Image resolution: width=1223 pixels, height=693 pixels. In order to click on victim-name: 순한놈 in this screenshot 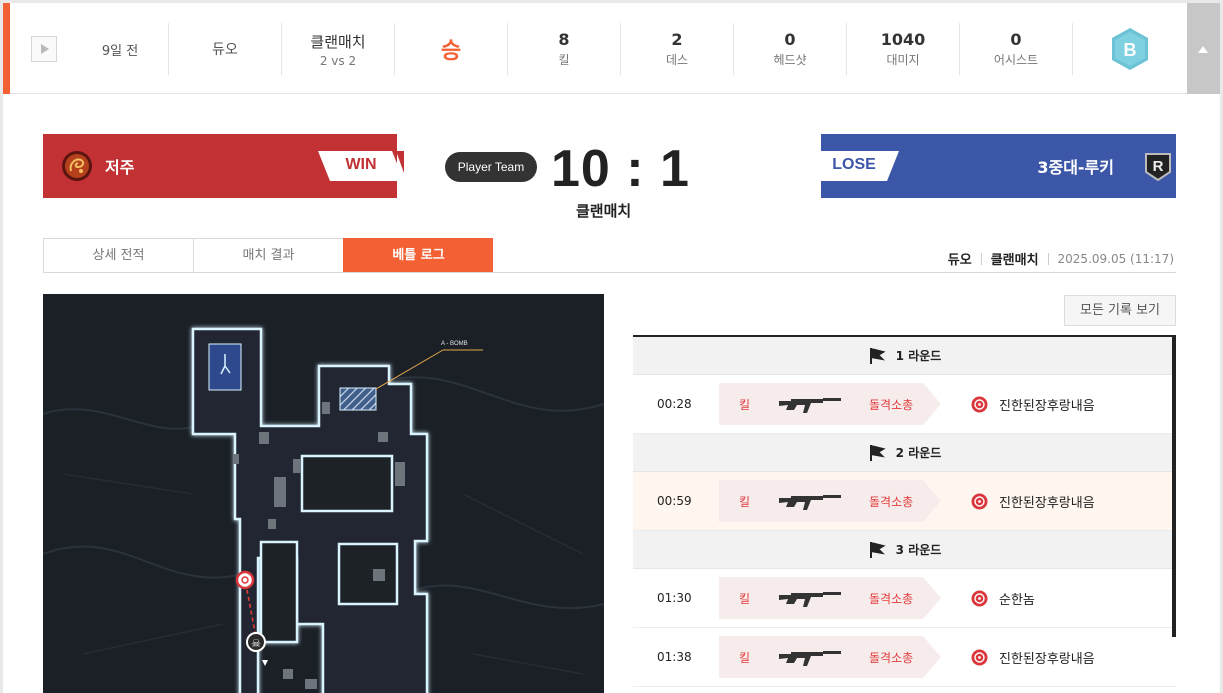, I will do `click(1017, 600)`.